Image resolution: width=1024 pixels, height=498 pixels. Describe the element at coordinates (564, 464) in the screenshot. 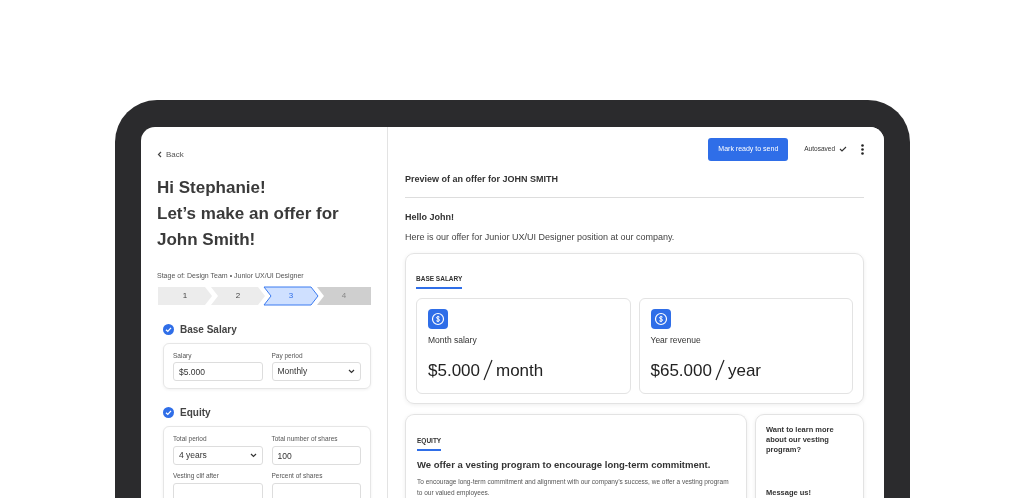

I see `equity-title: We offer a vesting program to encourage long-term commitment.` at that location.